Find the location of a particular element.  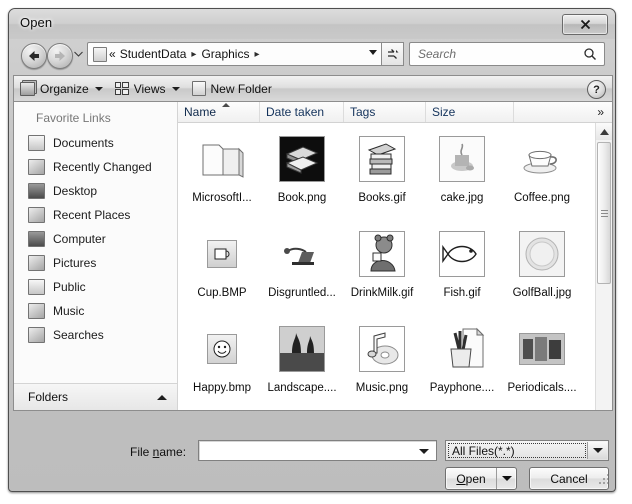

sidebar-item-public: Public is located at coordinates (95, 287).